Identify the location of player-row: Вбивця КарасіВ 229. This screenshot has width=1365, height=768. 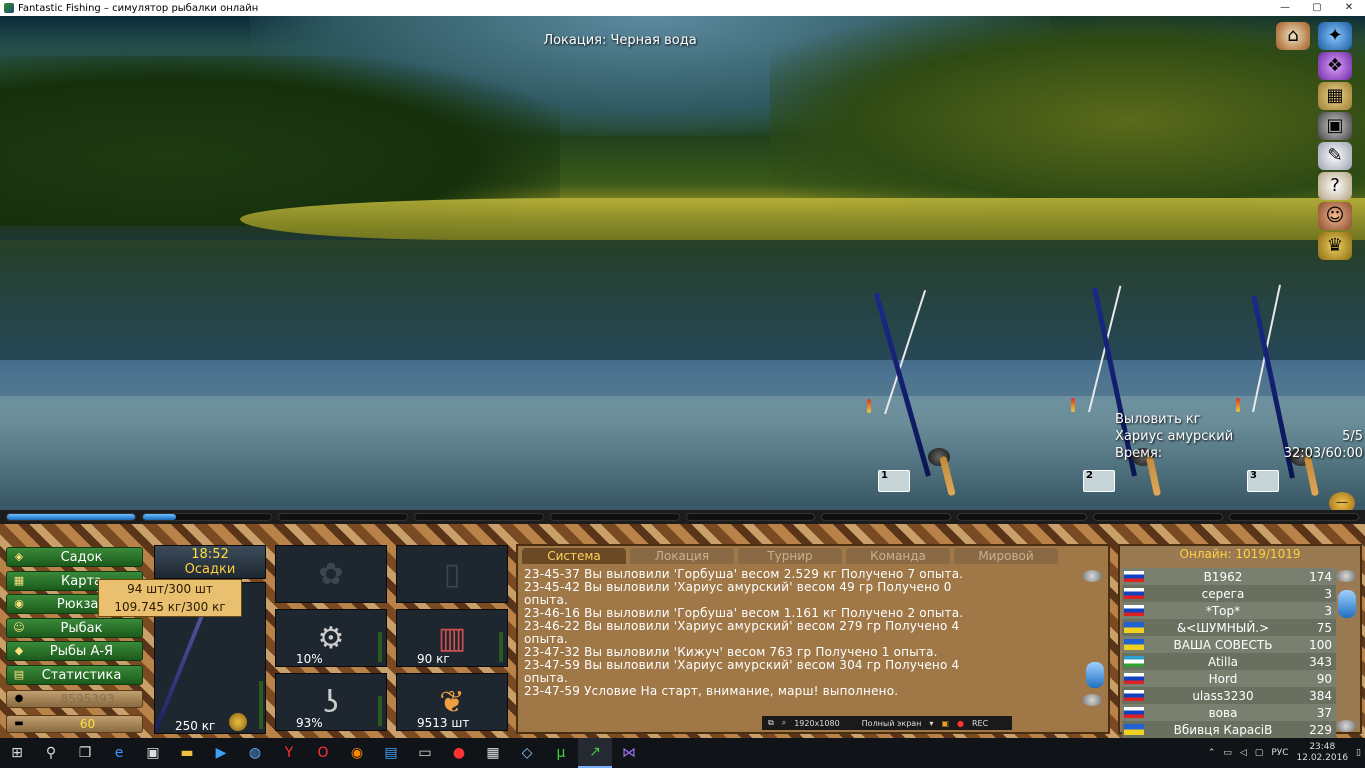
(1229, 729).